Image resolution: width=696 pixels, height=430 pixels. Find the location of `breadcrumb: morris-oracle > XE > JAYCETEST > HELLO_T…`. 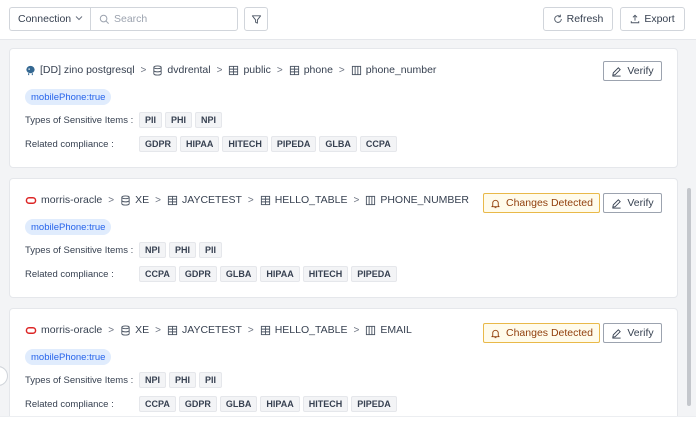

breadcrumb: morris-oracle > XE > JAYCETEST > HELLO_T… is located at coordinates (247, 200).